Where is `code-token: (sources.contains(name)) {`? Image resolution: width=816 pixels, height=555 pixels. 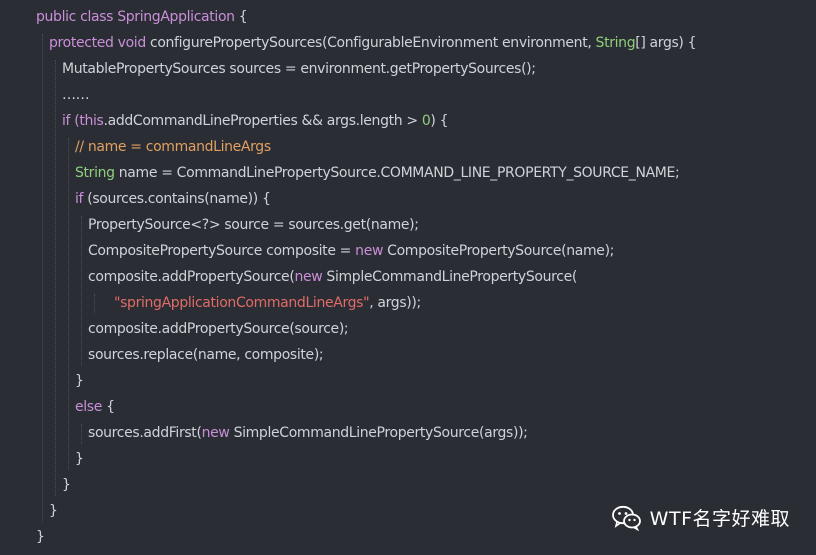
code-token: (sources.contains(name)) { is located at coordinates (177, 199).